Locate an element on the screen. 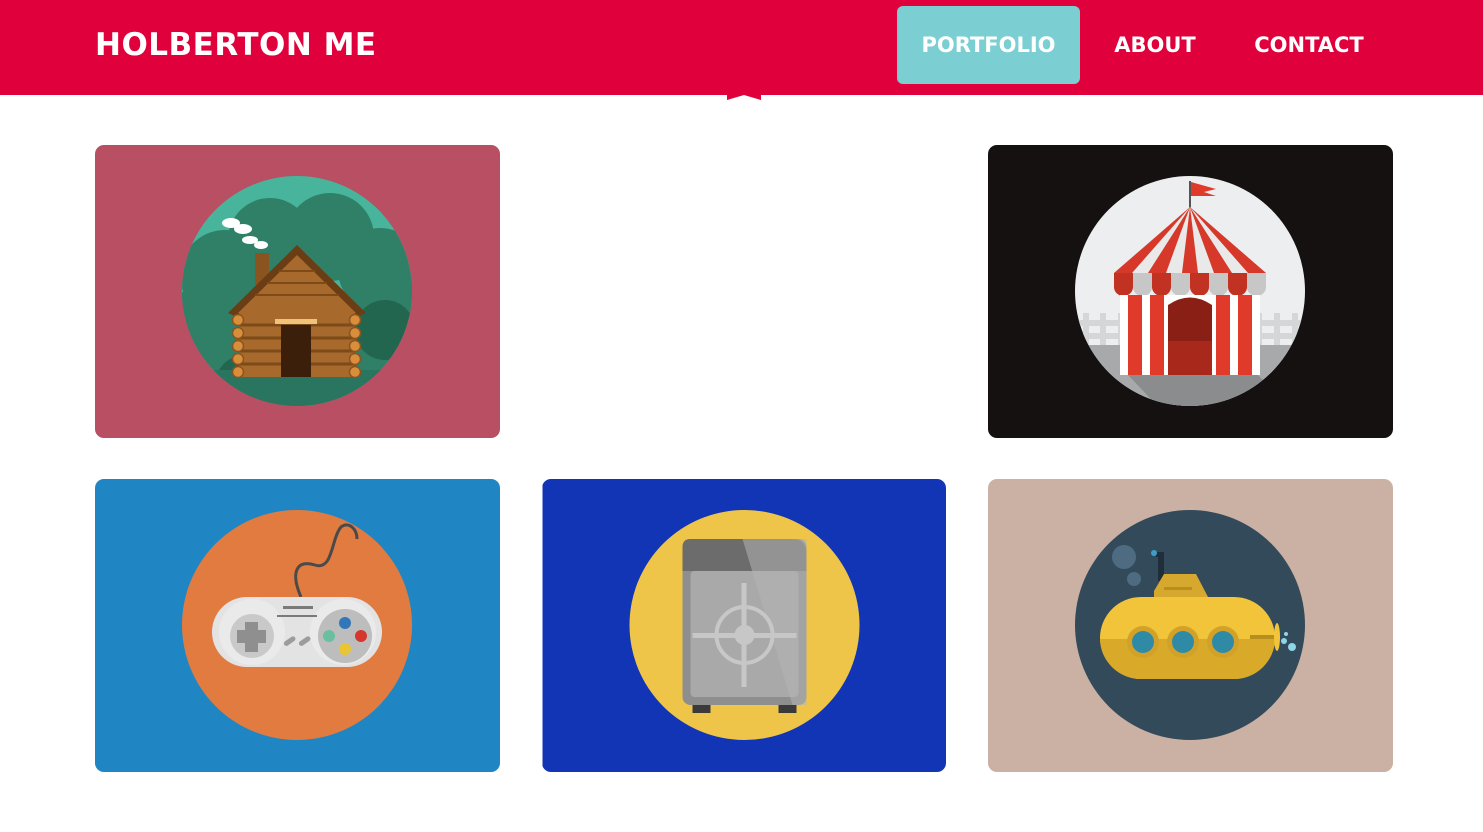  submarine-icon is located at coordinates (1190, 625).